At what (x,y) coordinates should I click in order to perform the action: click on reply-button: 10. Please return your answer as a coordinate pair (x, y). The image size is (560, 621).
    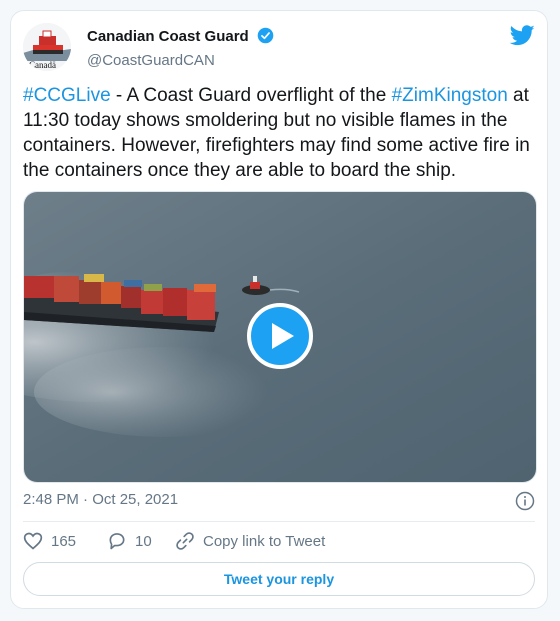
    Looking at the image, I should click on (129, 541).